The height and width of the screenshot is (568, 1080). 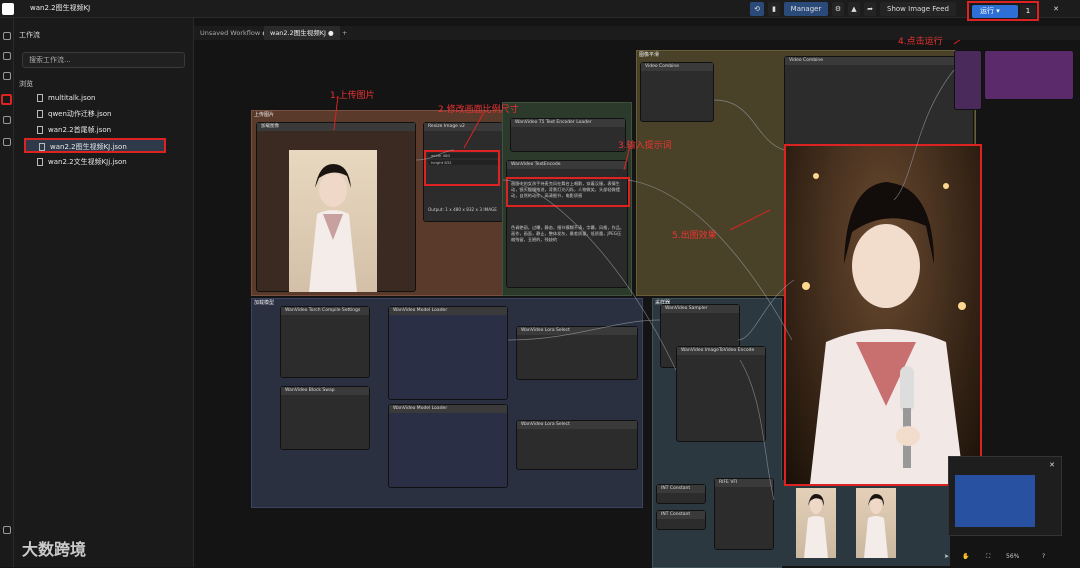 I want to click on align-icon: ▲, so click(x=854, y=9).